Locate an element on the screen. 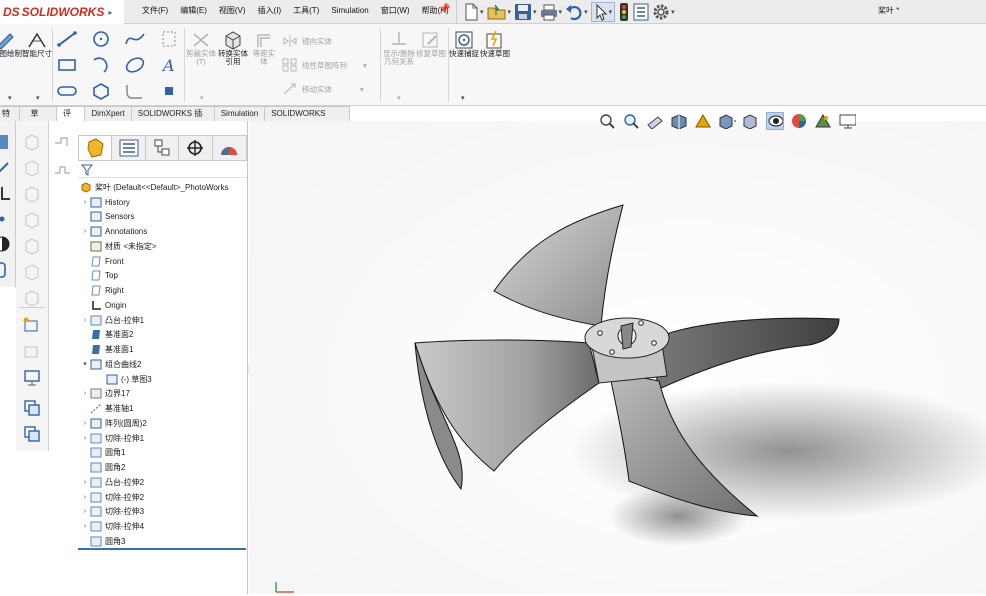 The width and height of the screenshot is (986, 596). fillet-sketch-button is located at coordinates (135, 91).